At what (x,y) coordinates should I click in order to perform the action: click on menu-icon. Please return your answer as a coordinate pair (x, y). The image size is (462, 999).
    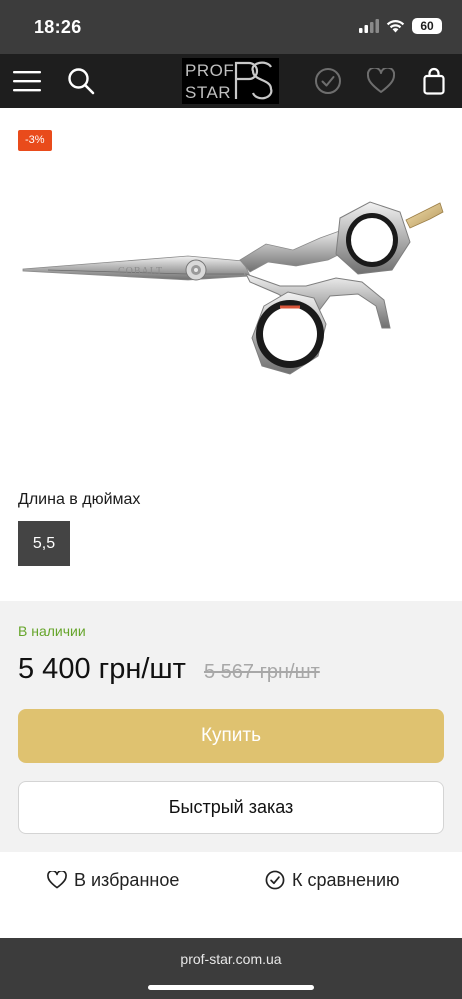
    Looking at the image, I should click on (27, 81).